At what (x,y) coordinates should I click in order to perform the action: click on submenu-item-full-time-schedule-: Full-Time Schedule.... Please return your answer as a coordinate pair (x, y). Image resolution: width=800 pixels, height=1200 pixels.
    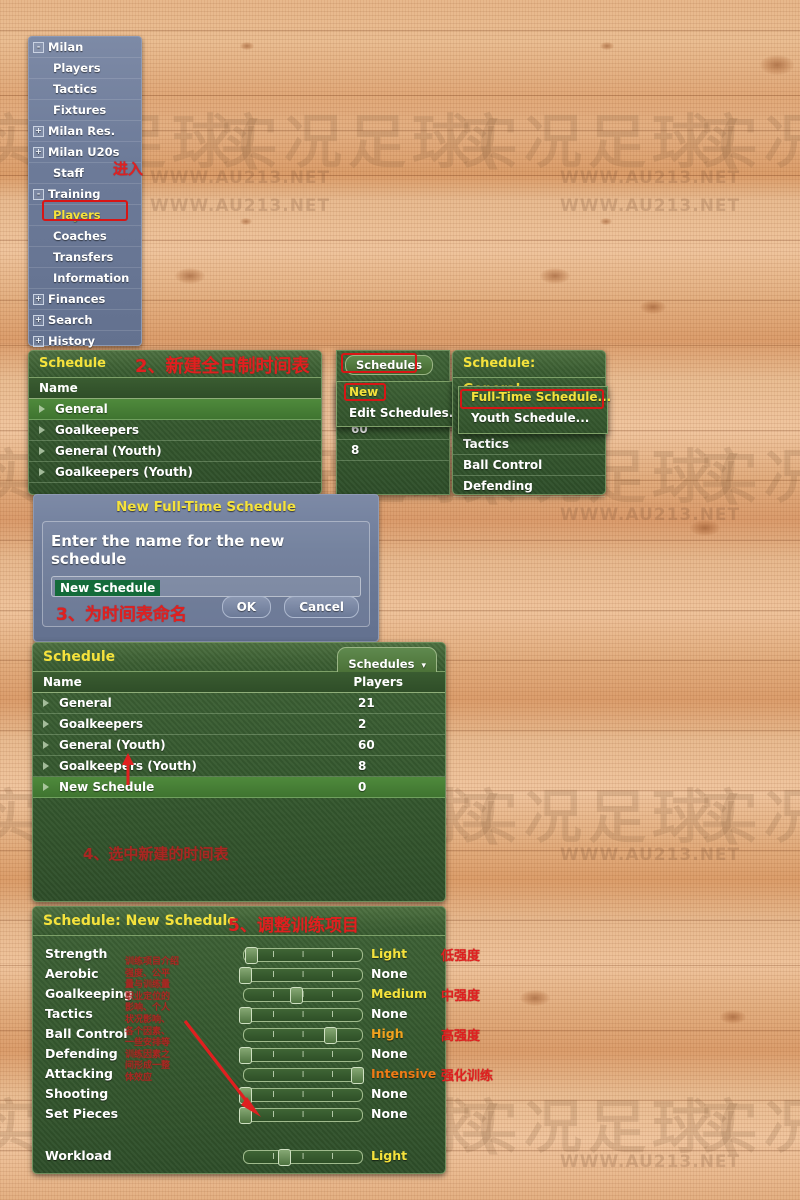
    Looking at the image, I should click on (535, 397).